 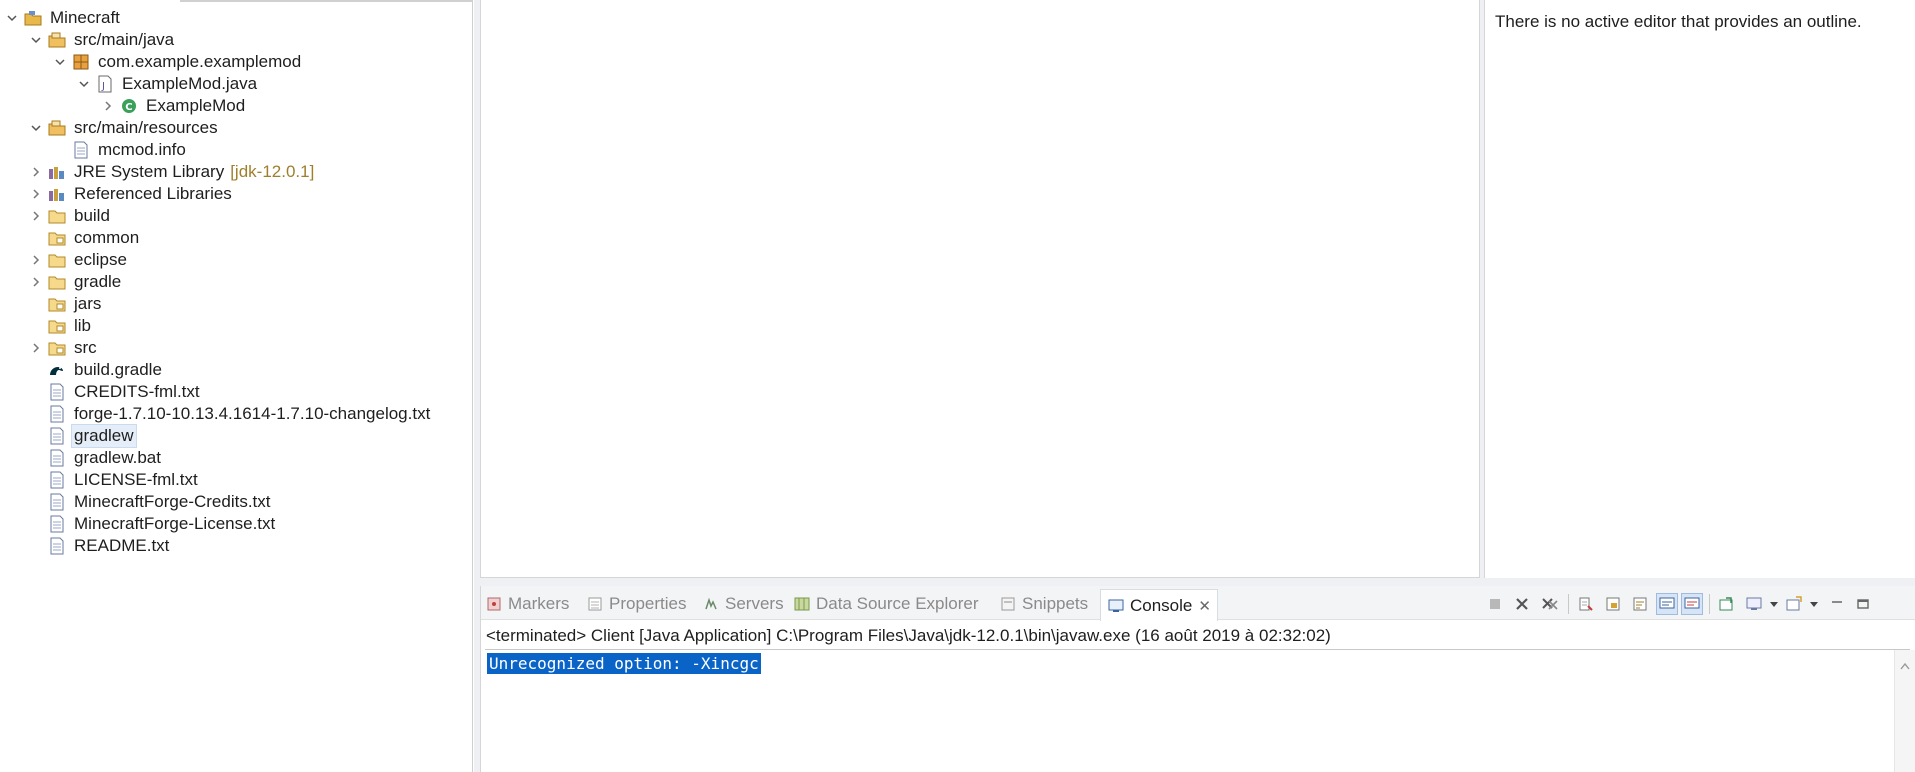 I want to click on tree-item-readme: README.txt, so click(x=236, y=546).